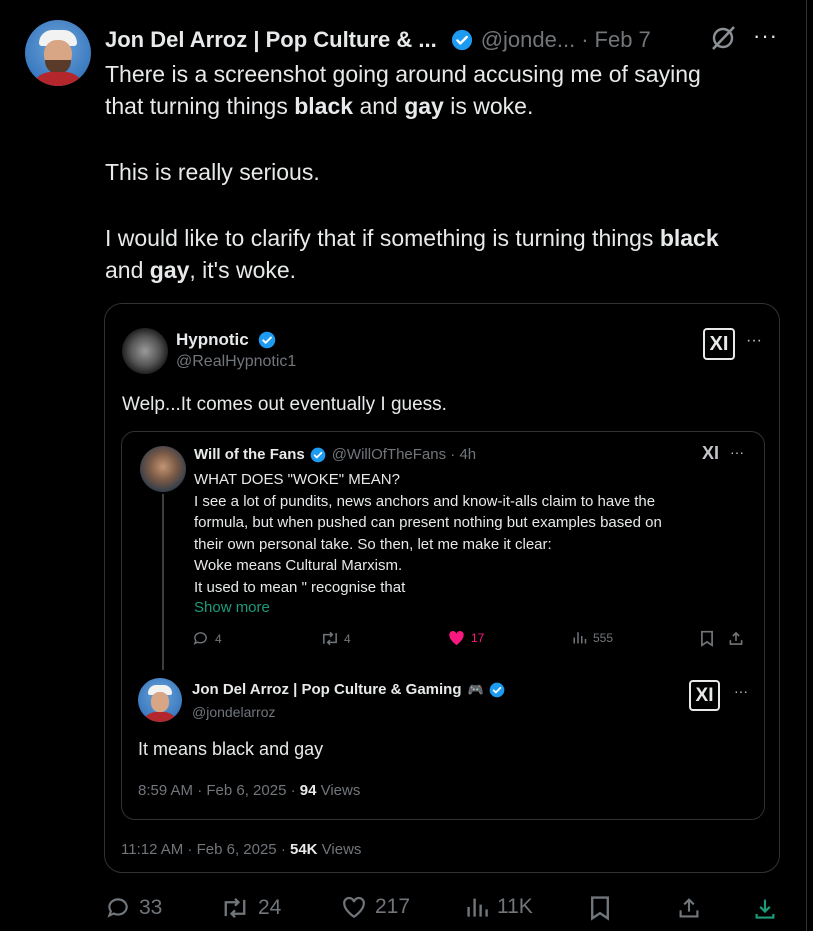 Image resolution: width=813 pixels, height=931 pixels. I want to click on reply-author-name: Jon Del Arroz | Pop Culture & Gaming, so click(327, 689).